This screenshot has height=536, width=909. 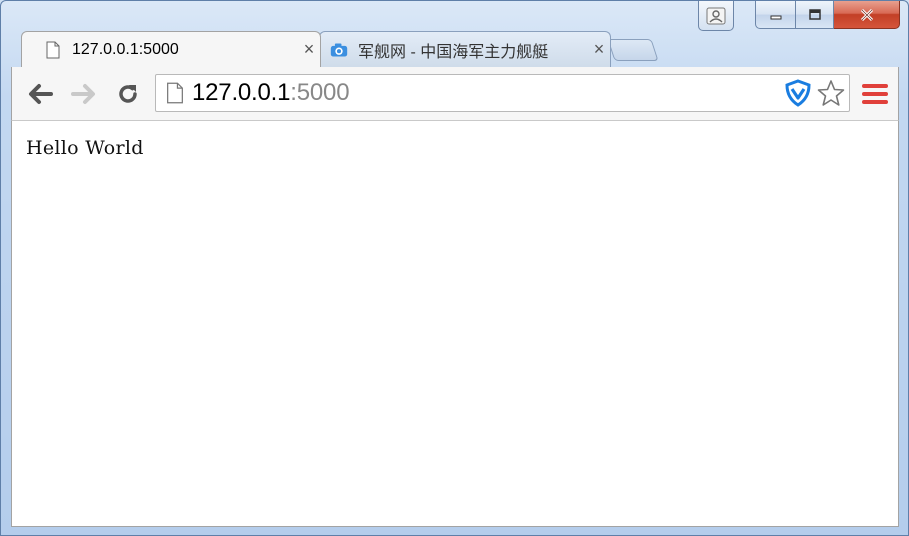 What do you see at coordinates (320, 92) in the screenshot?
I see `url-port: :5000` at bounding box center [320, 92].